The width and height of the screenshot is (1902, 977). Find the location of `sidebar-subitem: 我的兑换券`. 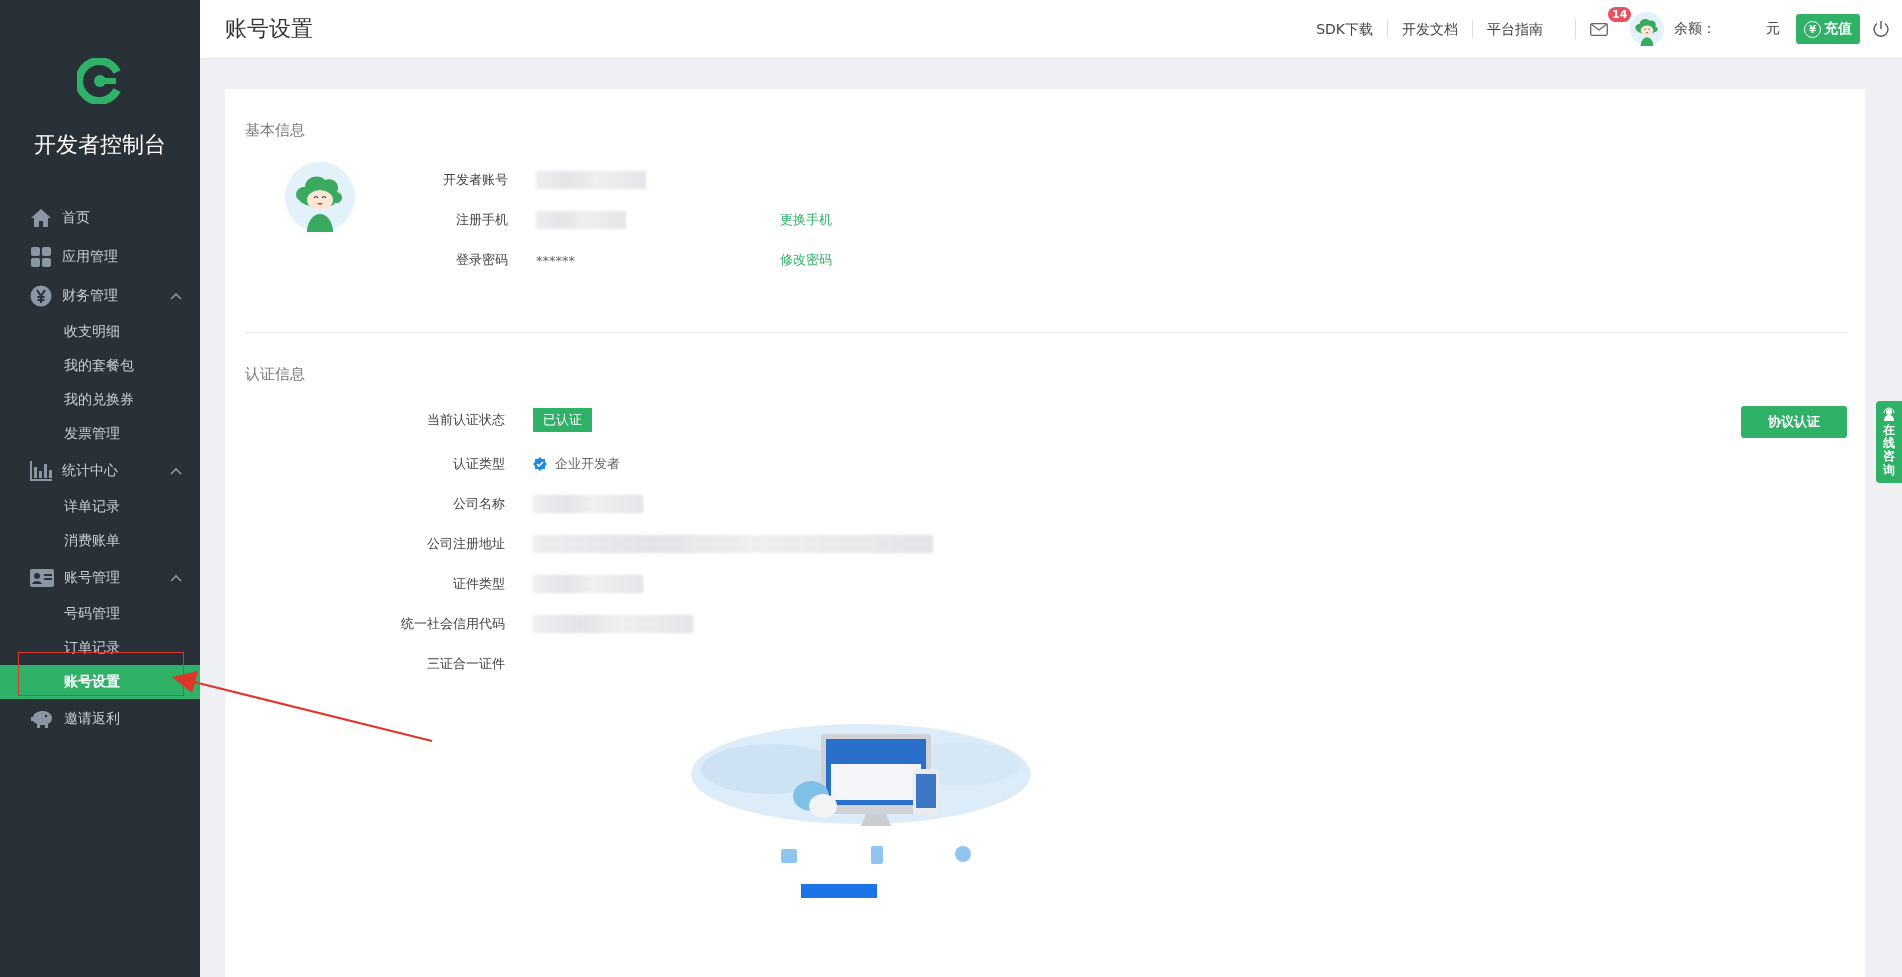

sidebar-subitem: 我的兑换券 is located at coordinates (100, 400).